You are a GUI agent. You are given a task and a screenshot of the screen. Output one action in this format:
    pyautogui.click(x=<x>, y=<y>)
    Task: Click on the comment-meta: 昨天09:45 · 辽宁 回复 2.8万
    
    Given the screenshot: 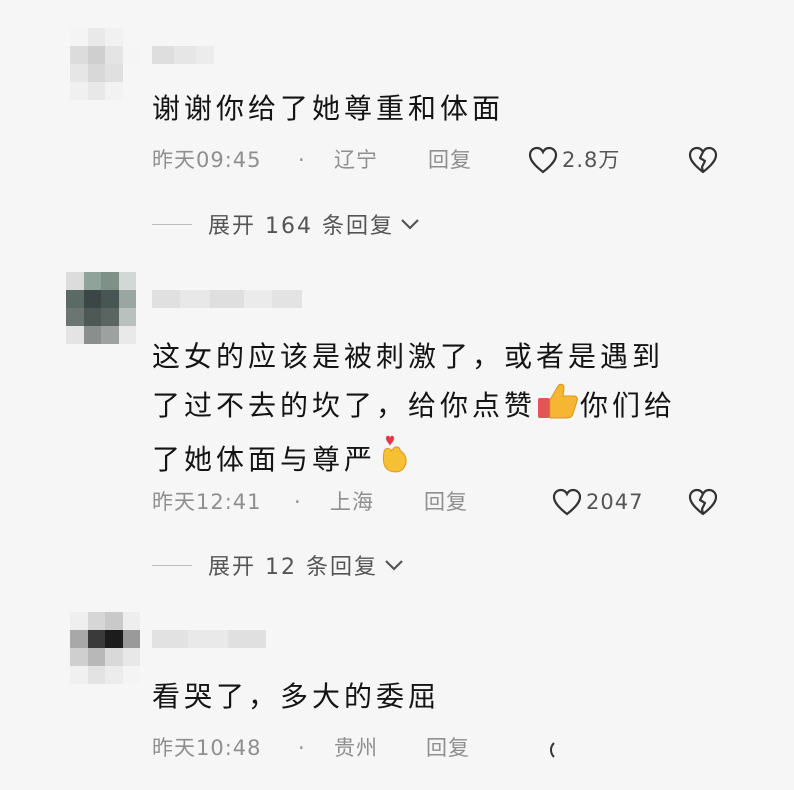 What is the action you would take?
    pyautogui.click(x=442, y=160)
    